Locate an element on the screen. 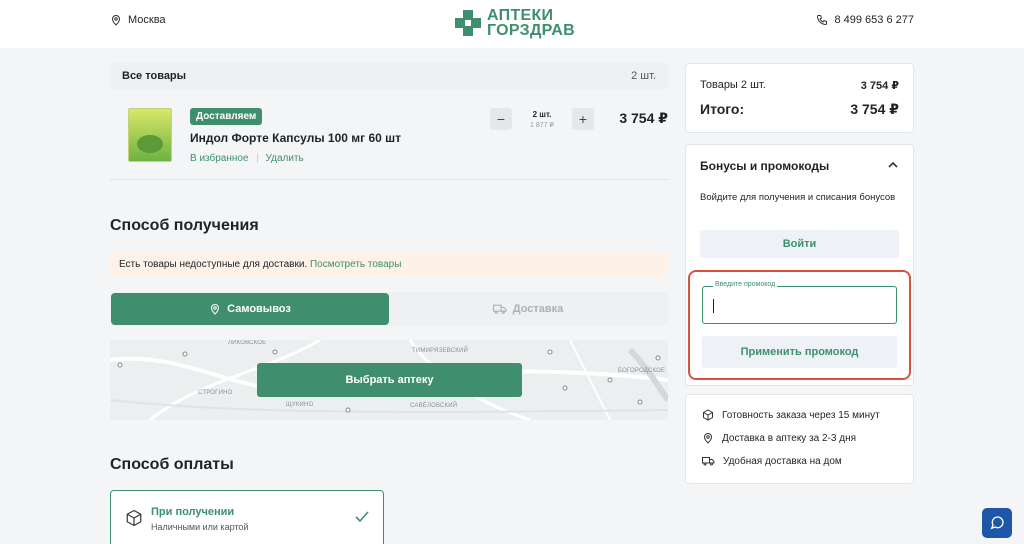  logo-cross-icon is located at coordinates (468, 23).